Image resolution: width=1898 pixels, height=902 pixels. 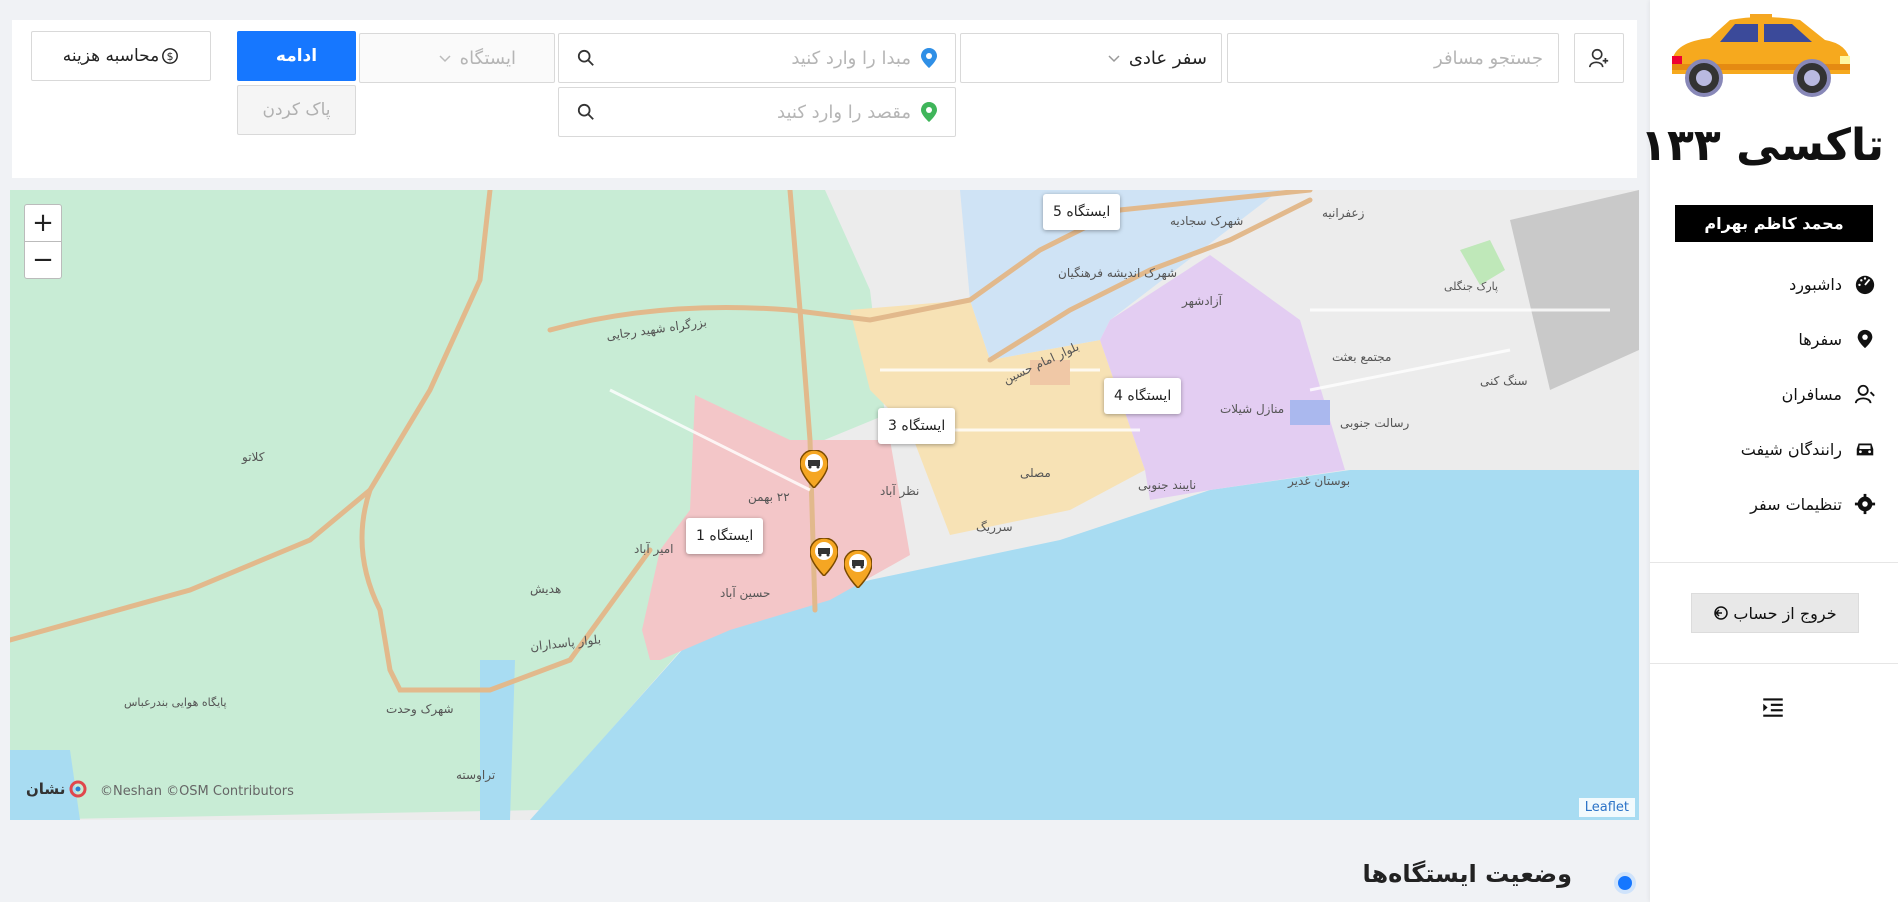 I want to click on map-place-label: نظر آباد, so click(x=900, y=491).